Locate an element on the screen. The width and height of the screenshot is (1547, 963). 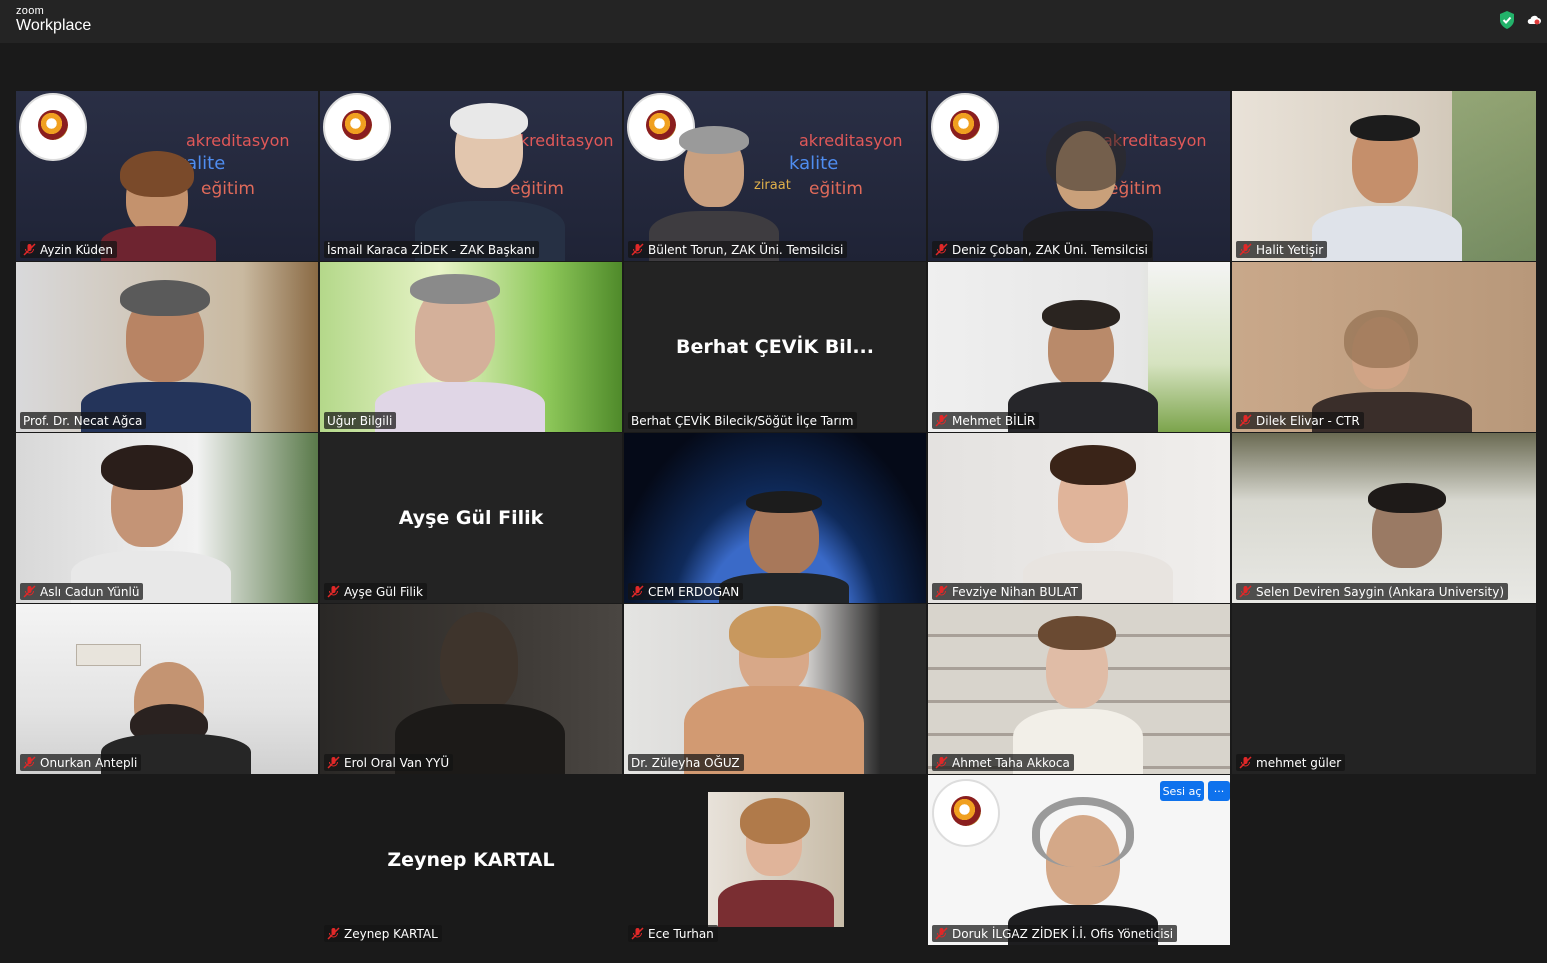
participant-label: Deniz Çoban, ZAK Üni. Temsilcisi is located at coordinates (1042, 249).